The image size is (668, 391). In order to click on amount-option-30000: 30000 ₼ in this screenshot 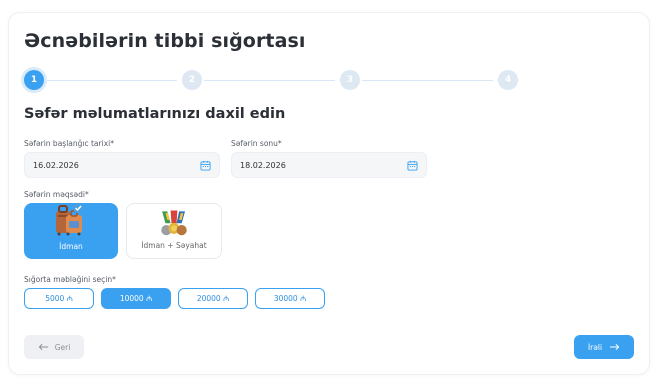, I will do `click(290, 298)`.